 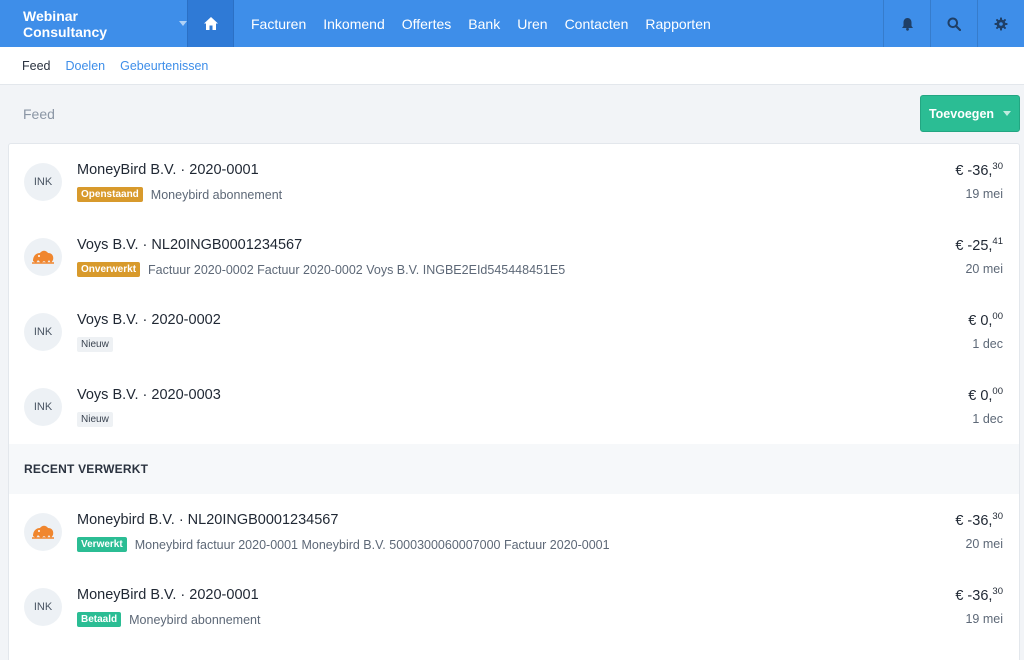 I want to click on bell-icon, so click(x=907, y=24).